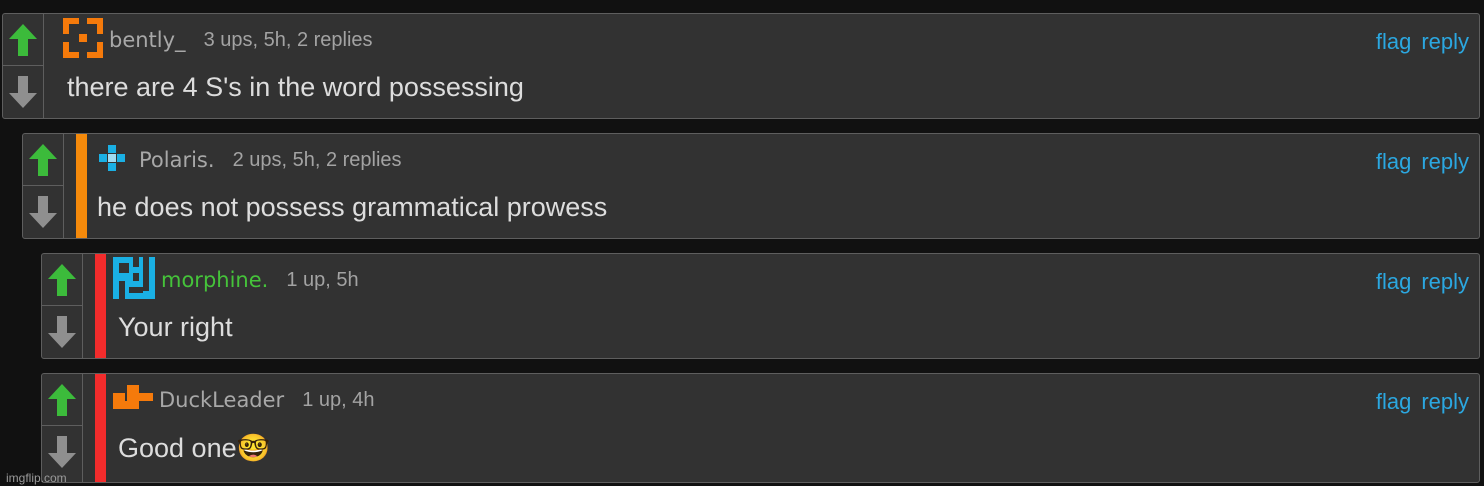 The width and height of the screenshot is (1484, 486). What do you see at coordinates (214, 280) in the screenshot?
I see `username-link: morphine.` at bounding box center [214, 280].